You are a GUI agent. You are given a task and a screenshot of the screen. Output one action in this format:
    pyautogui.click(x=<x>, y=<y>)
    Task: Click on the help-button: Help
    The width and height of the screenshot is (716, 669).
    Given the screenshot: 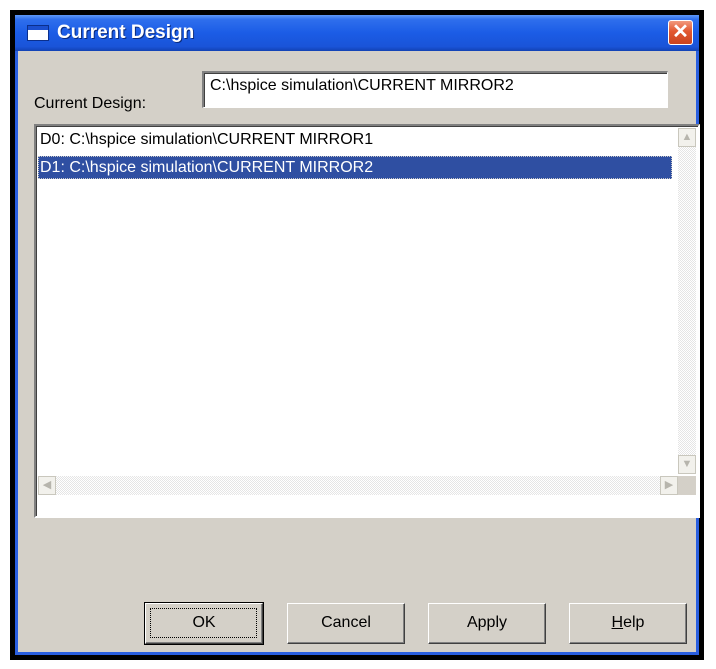 What is the action you would take?
    pyautogui.click(x=628, y=623)
    